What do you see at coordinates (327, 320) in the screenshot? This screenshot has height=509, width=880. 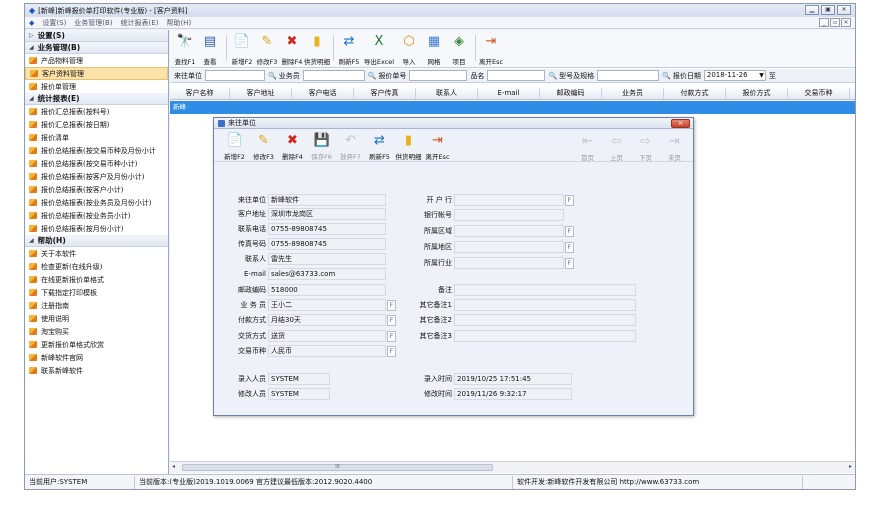 I see `payment-field: 月结30天` at bounding box center [327, 320].